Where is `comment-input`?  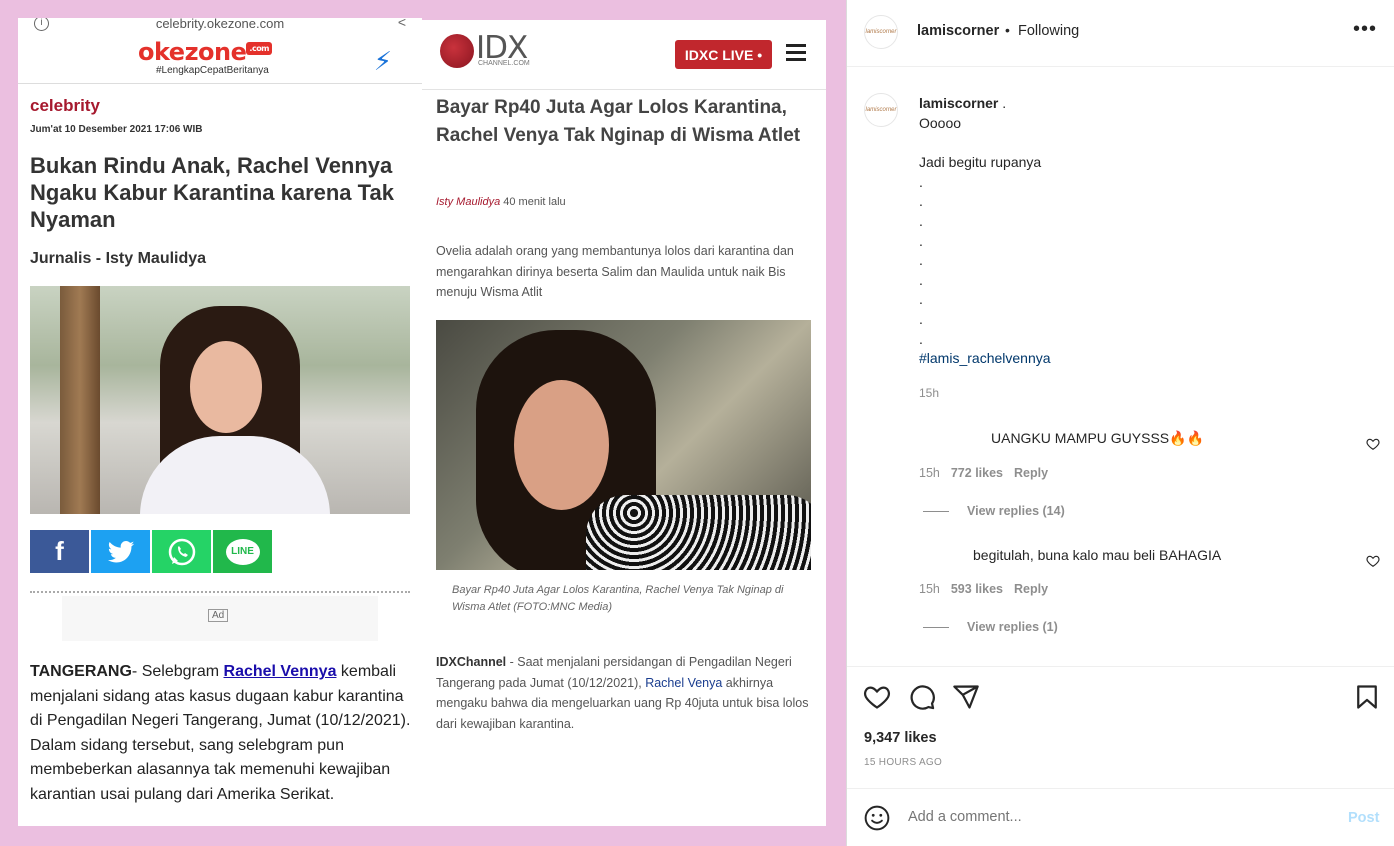
comment-input is located at coordinates (1118, 817).